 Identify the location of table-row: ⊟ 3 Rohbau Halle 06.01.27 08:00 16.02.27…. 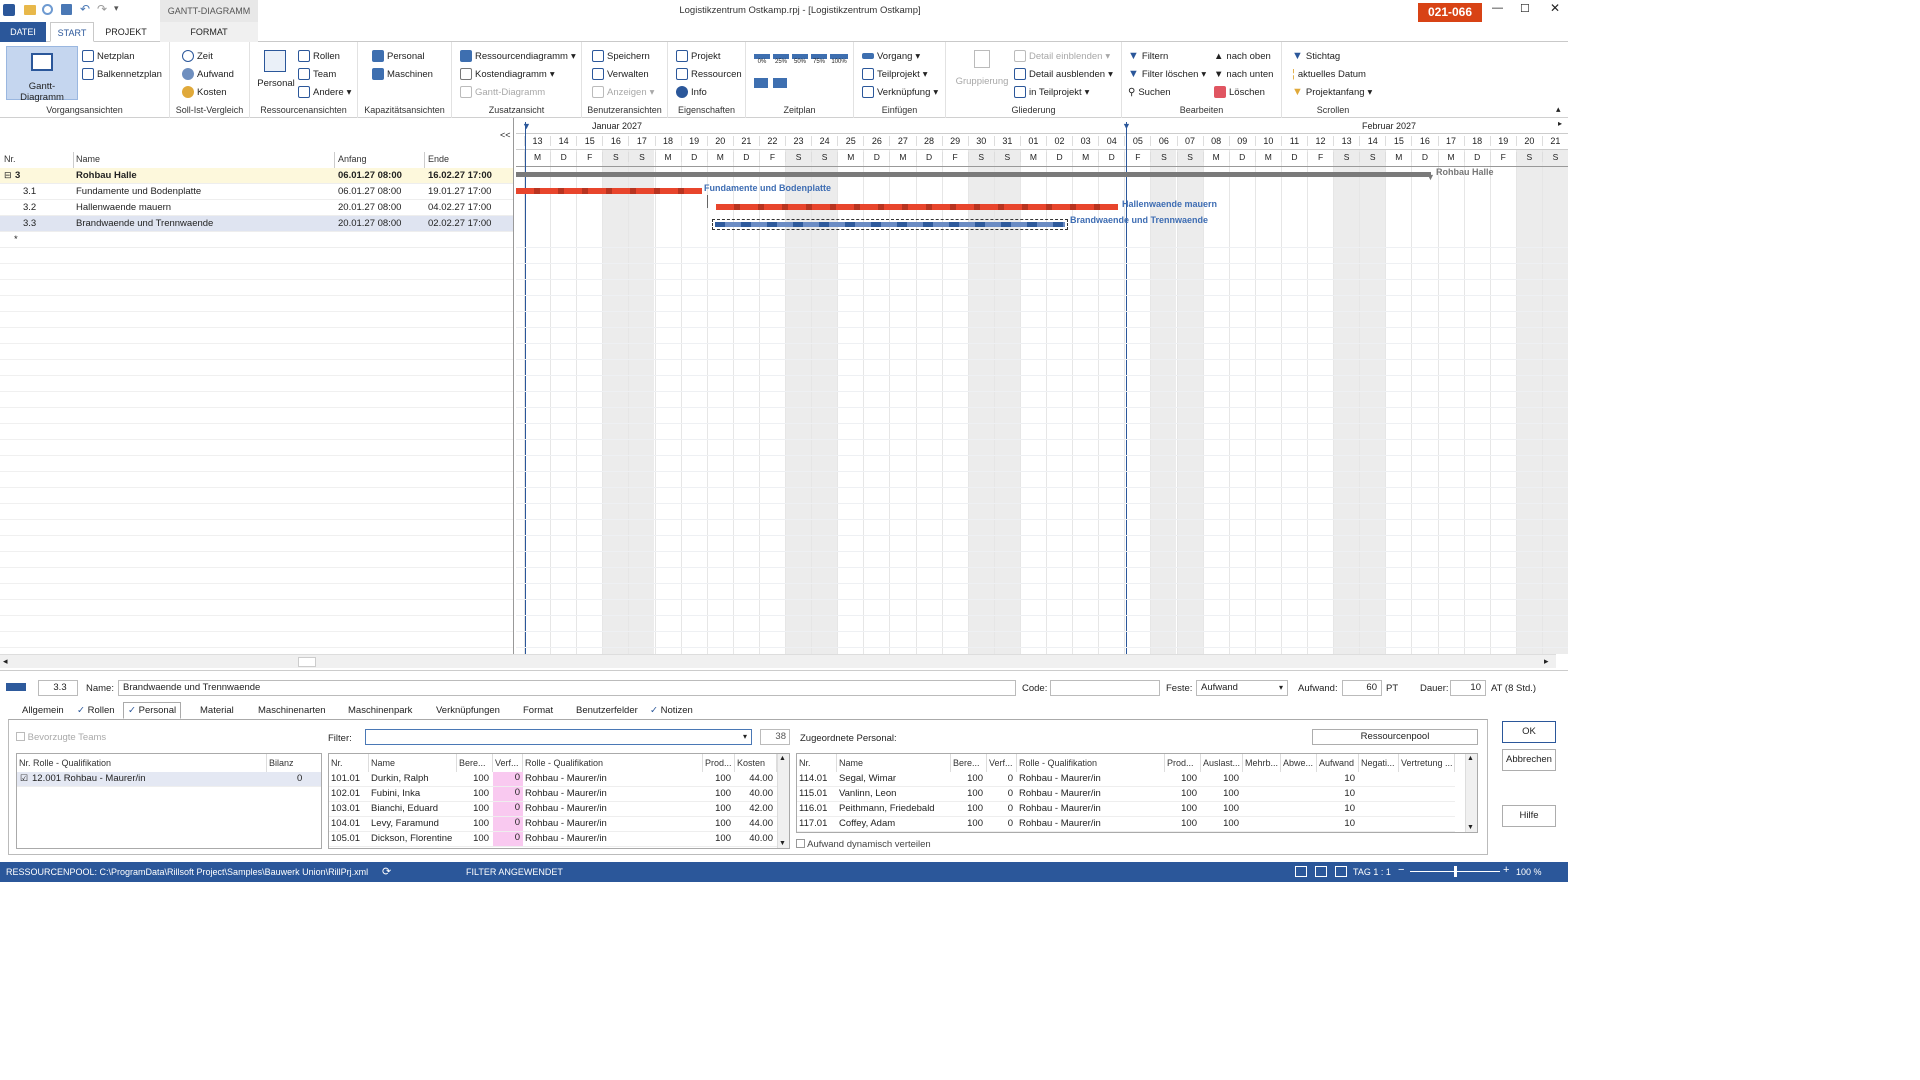
(256, 176).